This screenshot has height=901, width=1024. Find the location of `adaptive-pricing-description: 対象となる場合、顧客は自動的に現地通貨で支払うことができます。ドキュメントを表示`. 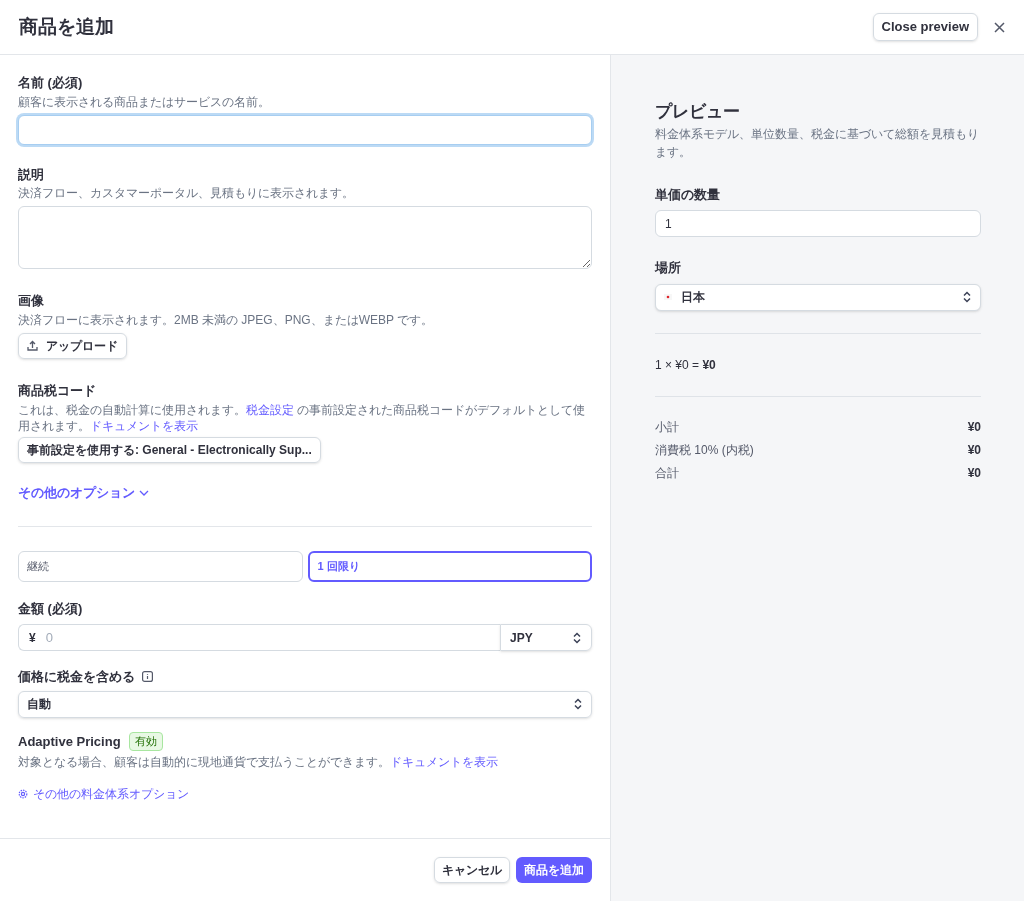

adaptive-pricing-description: 対象となる場合、顧客は自動的に現地通貨で支払うことができます。ドキュメントを表示 is located at coordinates (258, 762).